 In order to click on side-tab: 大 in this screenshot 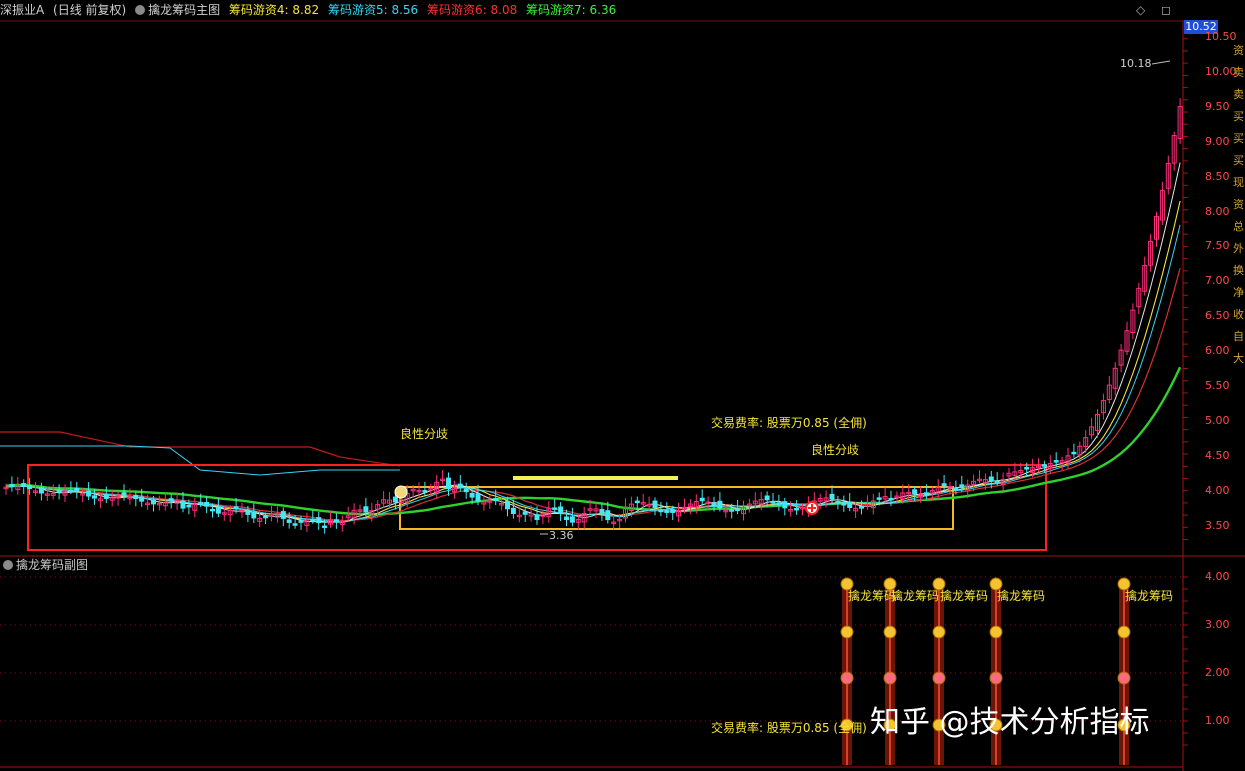, I will do `click(1238, 358)`.